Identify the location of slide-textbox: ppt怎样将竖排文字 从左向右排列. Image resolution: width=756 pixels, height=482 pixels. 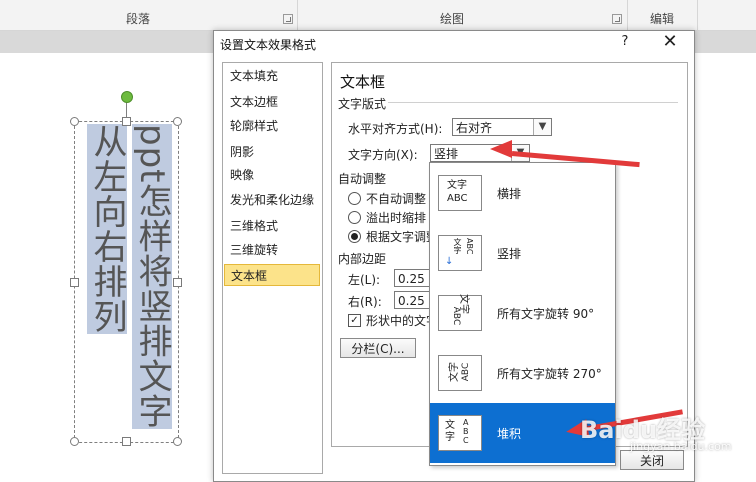
(126, 282).